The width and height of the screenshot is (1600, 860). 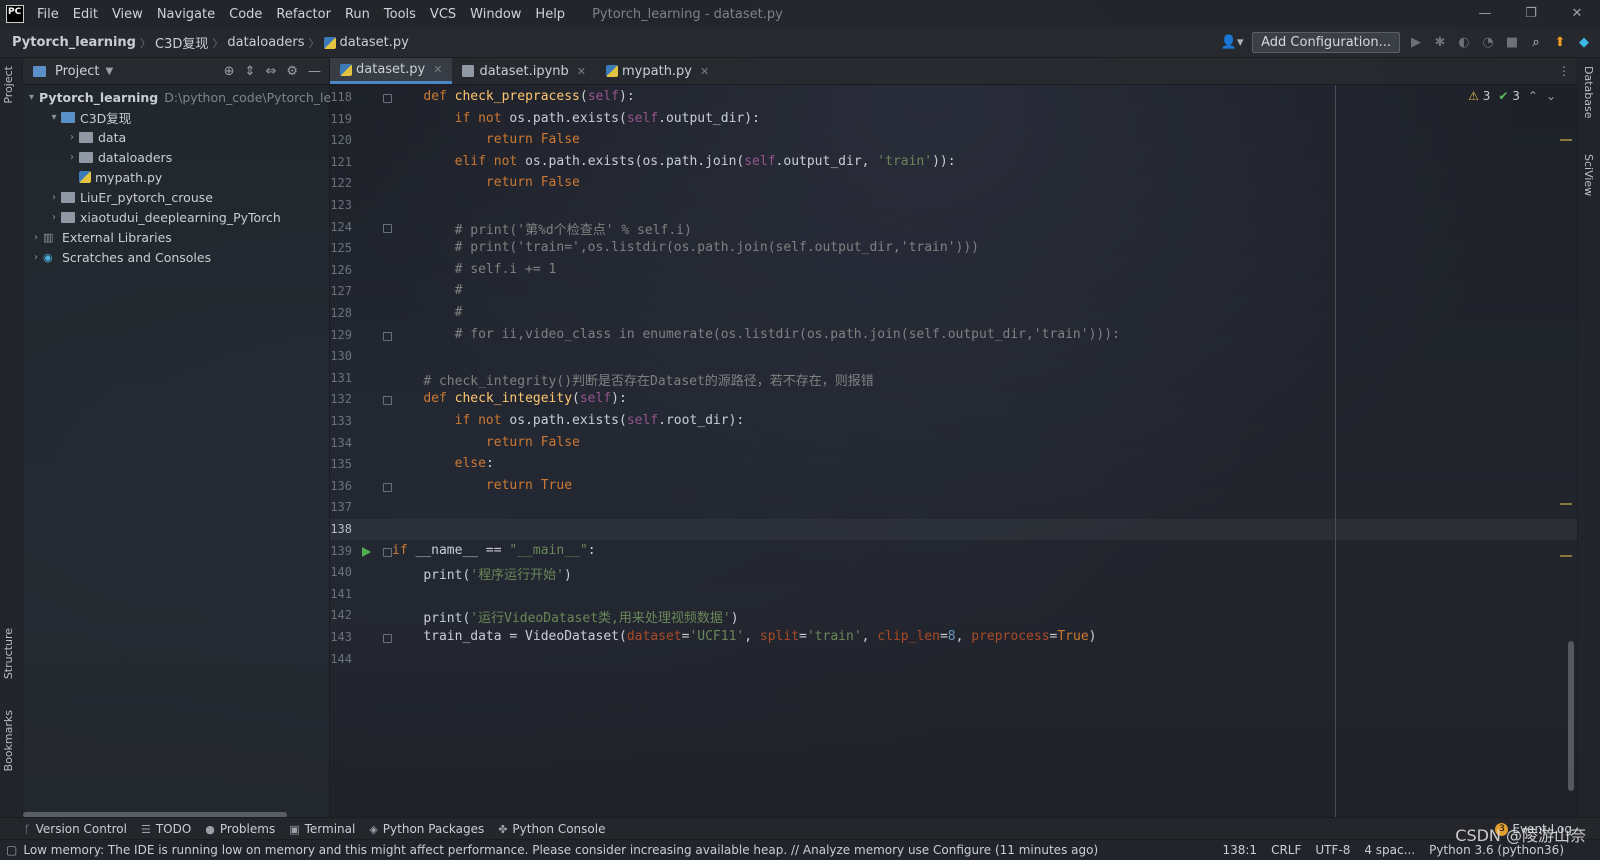 I want to click on line-number: 123, so click(x=341, y=205).